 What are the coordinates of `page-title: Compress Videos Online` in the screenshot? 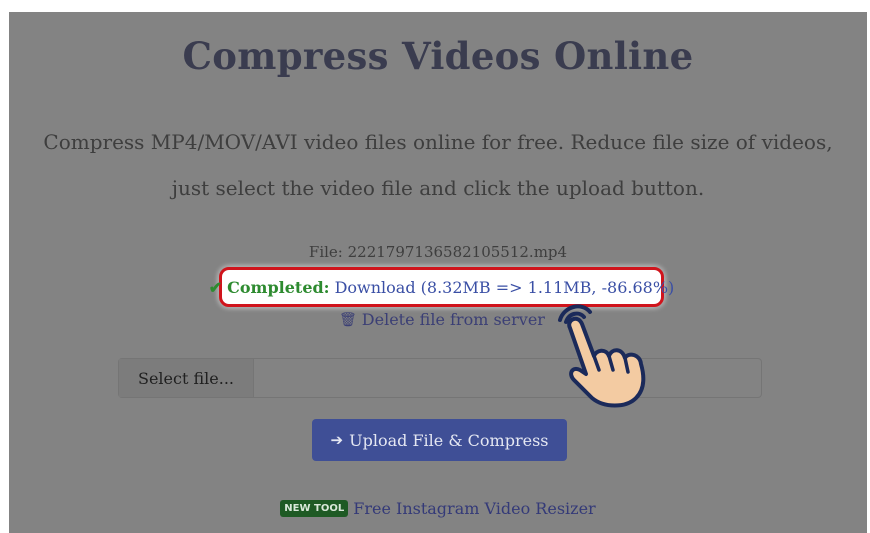 It's located at (438, 56).